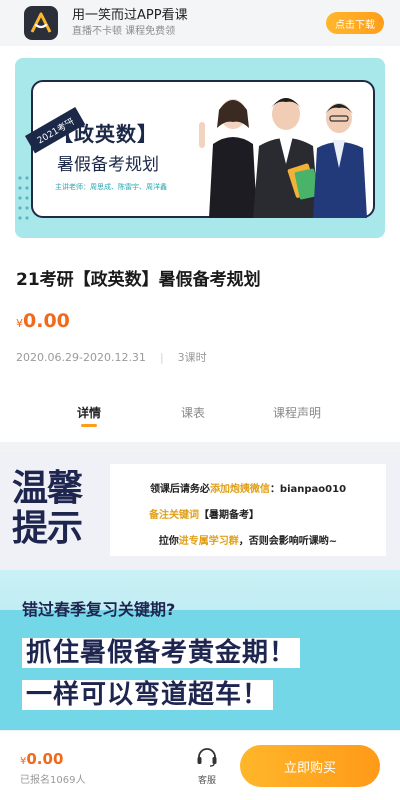  What do you see at coordinates (283, 158) in the screenshot?
I see `teachers-photo-icon` at bounding box center [283, 158].